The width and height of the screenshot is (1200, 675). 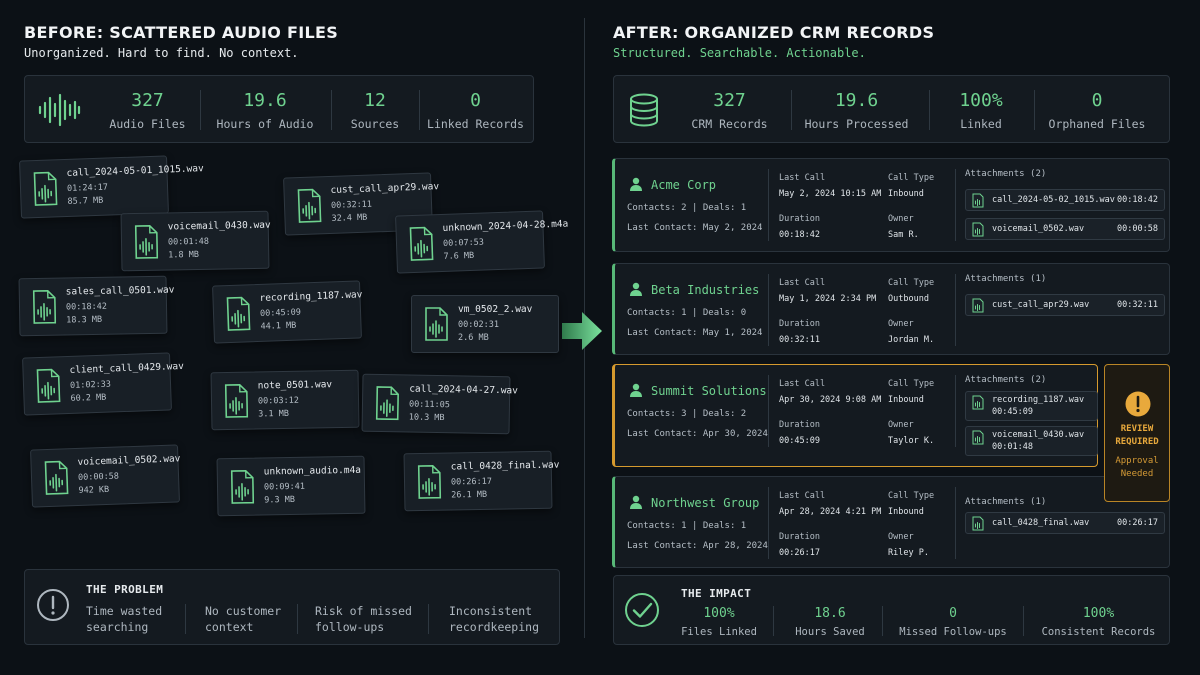 I want to click on attachment-duration: 00:26:17, so click(x=1137, y=523).